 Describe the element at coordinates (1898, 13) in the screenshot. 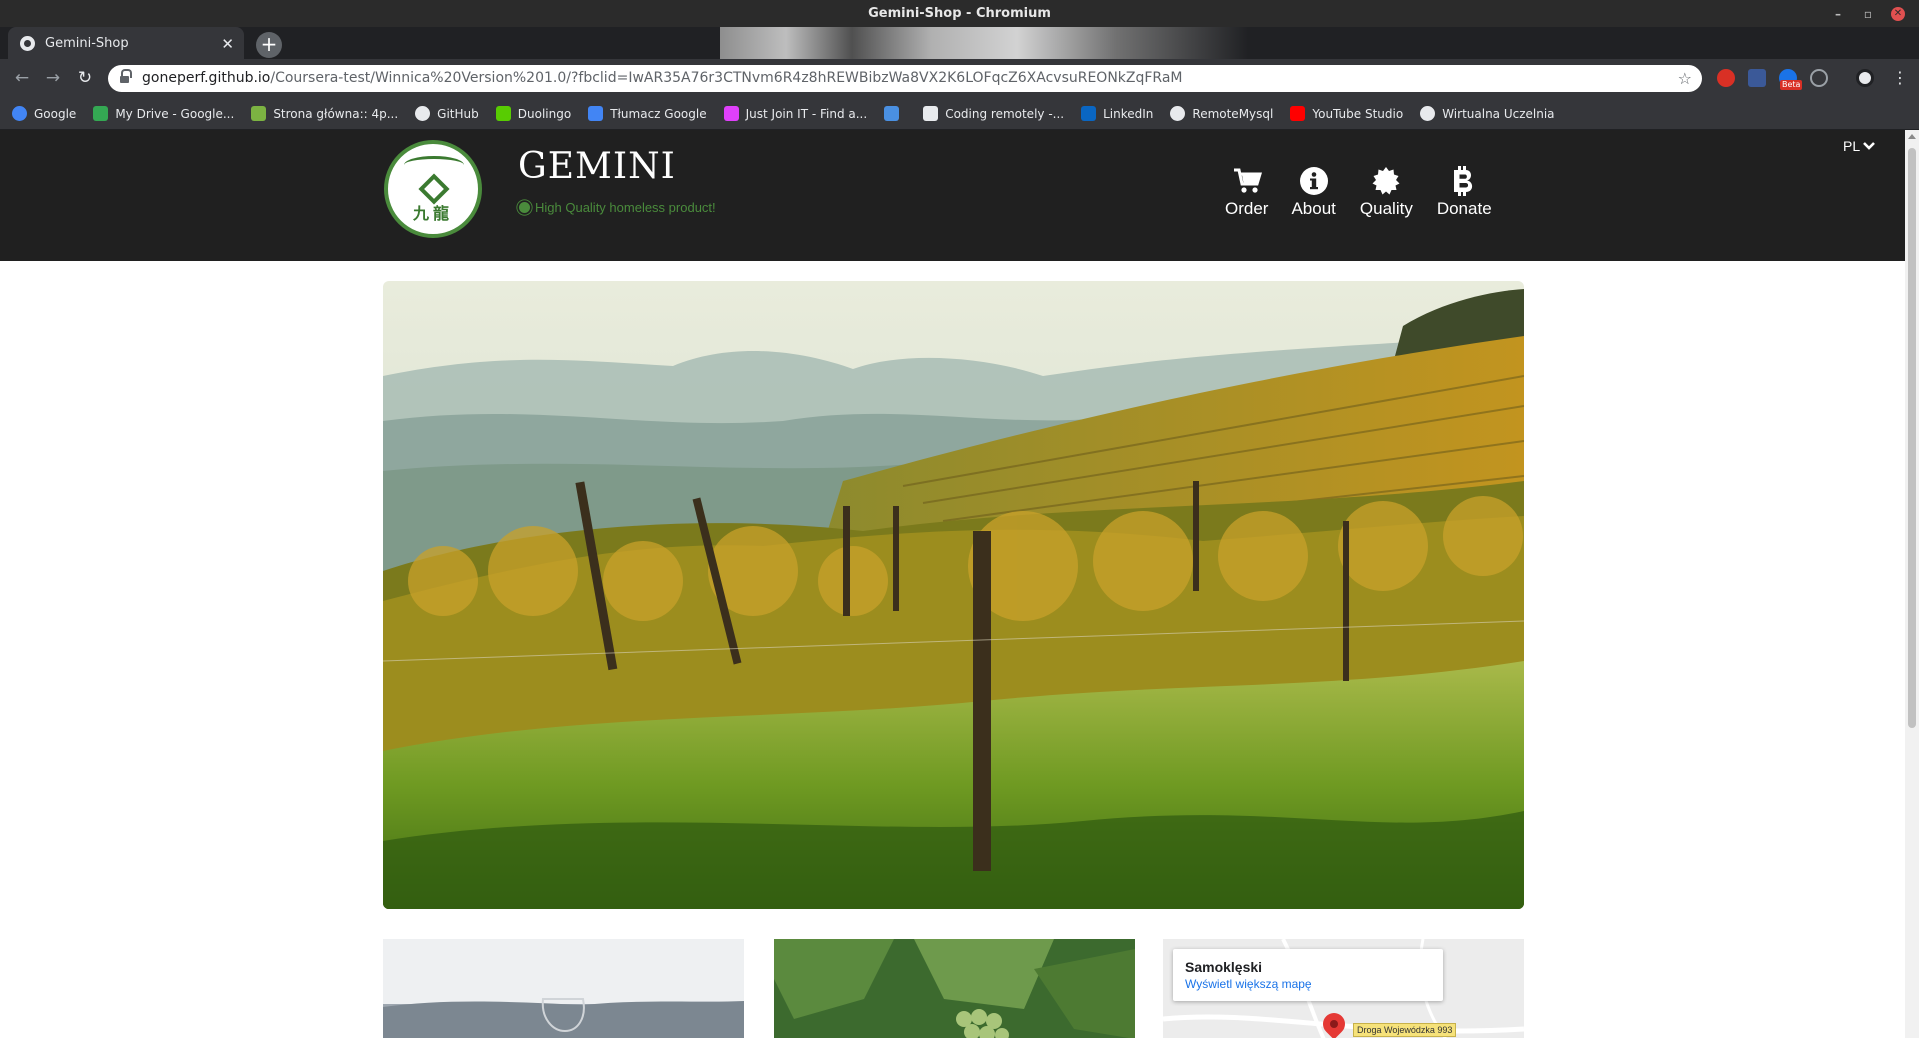

I see `window-close-icon: ✕` at that location.